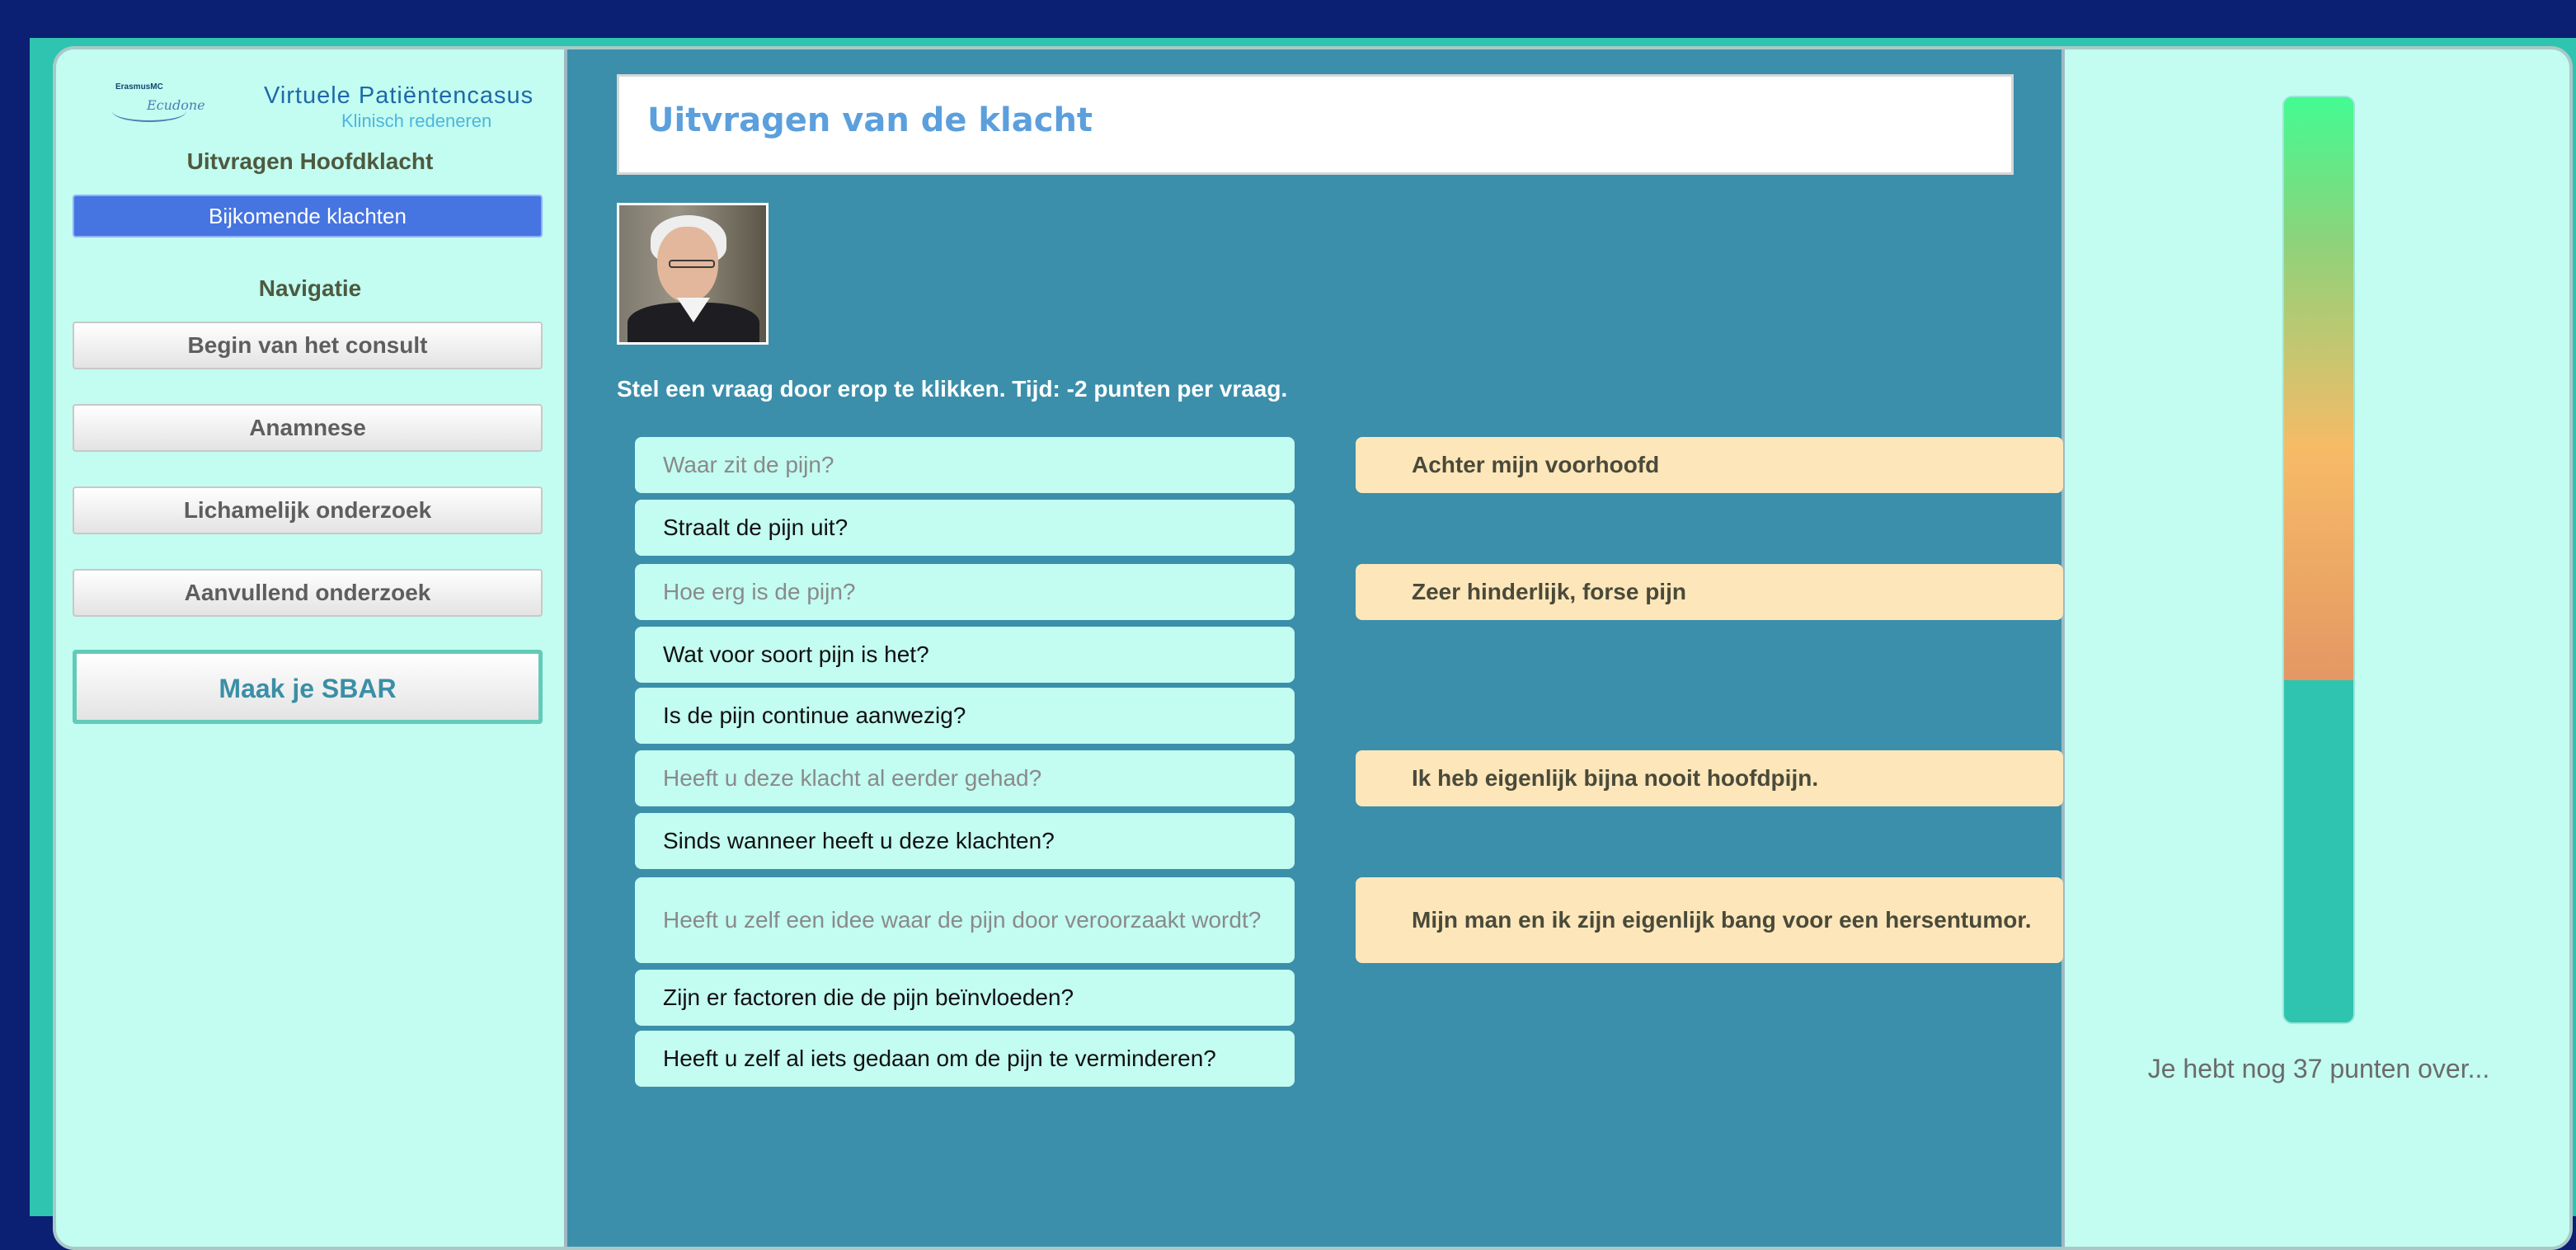 This screenshot has height=1250, width=2576. Describe the element at coordinates (308, 428) in the screenshot. I see `nav-anamnese-button: Anamnese` at that location.